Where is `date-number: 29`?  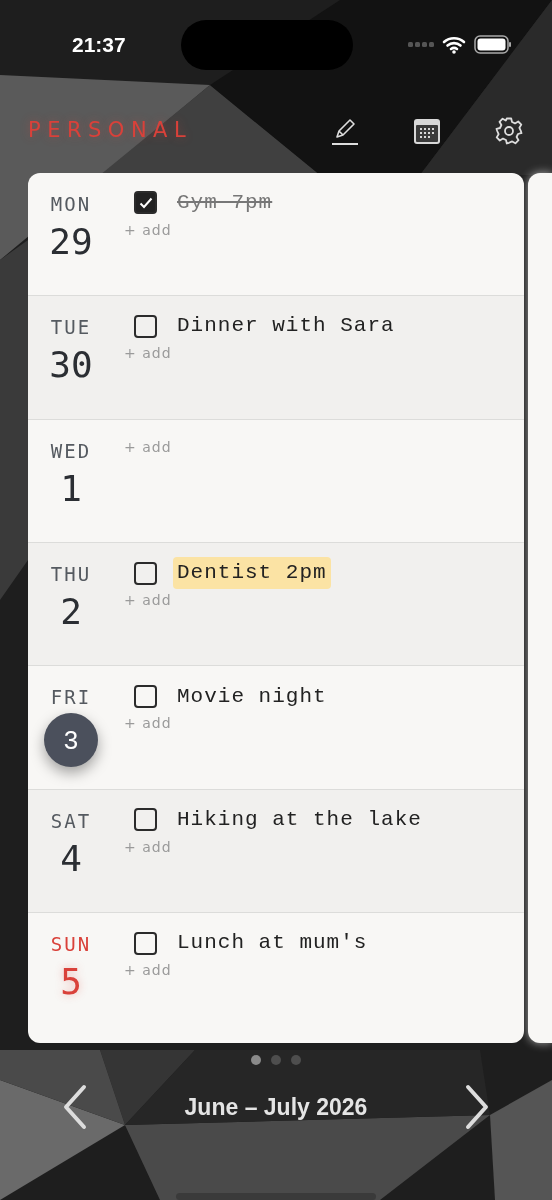
date-number: 29 is located at coordinates (71, 241).